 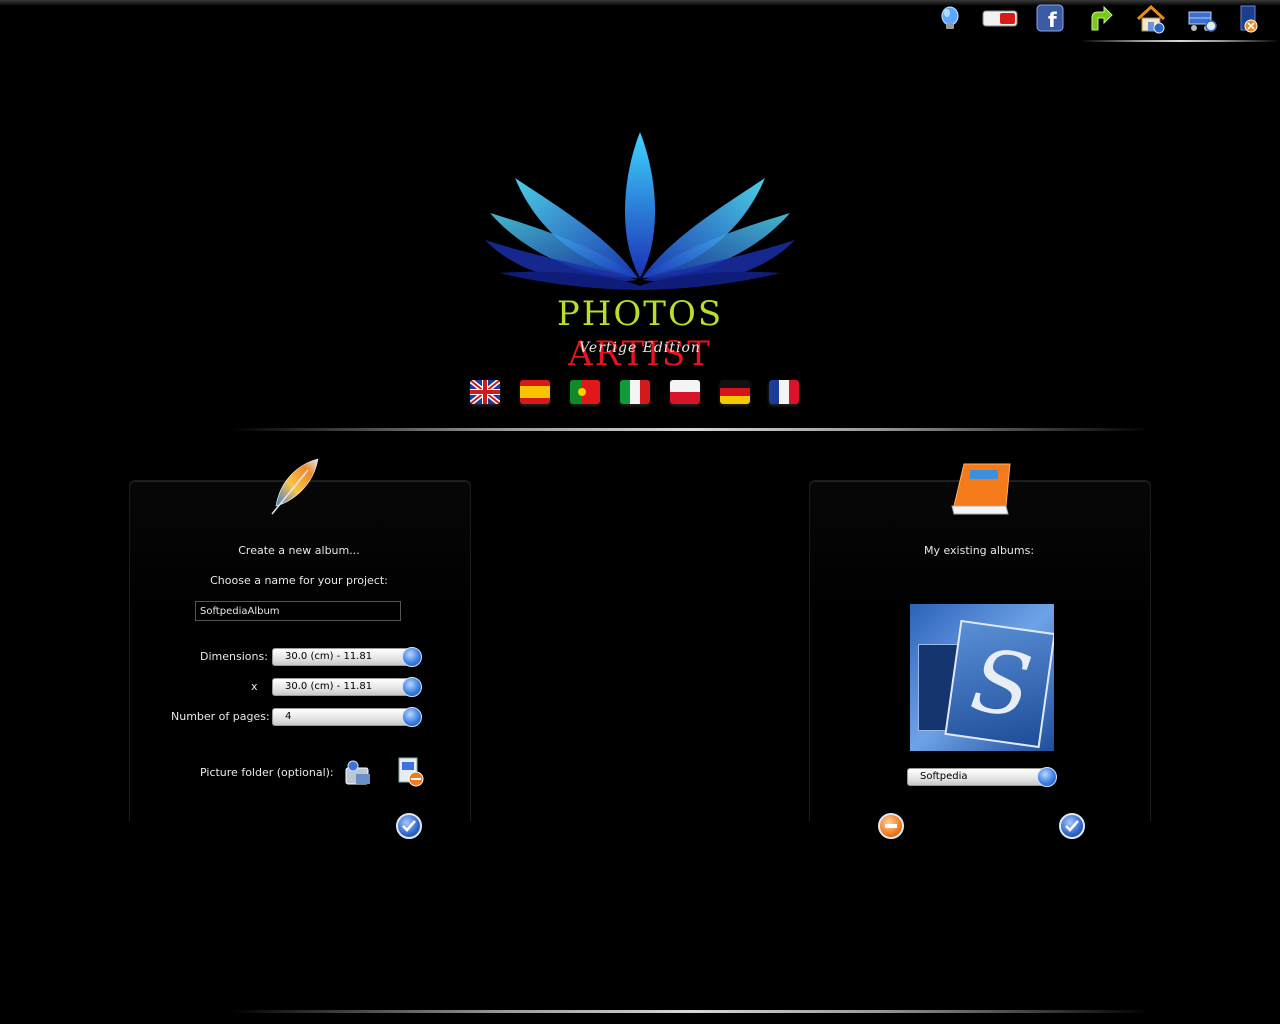 I want to click on existing-albums-heading: My existing albums:, so click(x=979, y=550).